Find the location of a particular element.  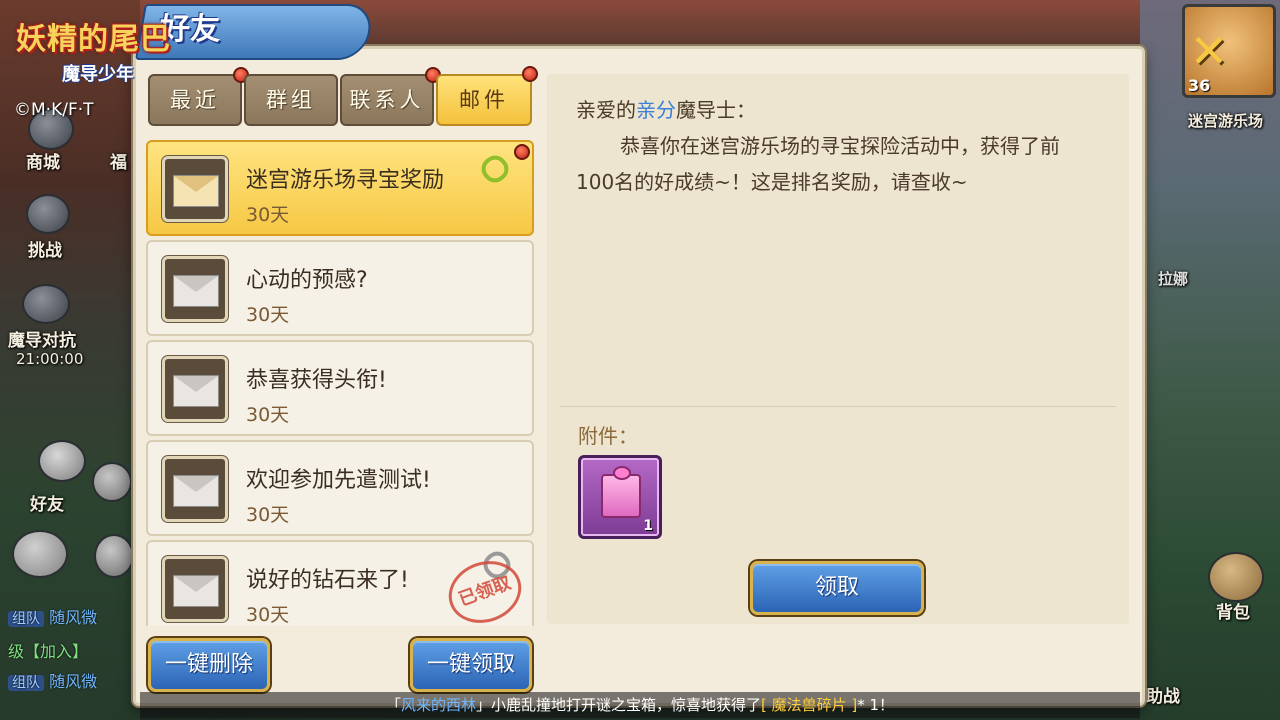

claim-all-button: 一键领取 is located at coordinates (471, 665).